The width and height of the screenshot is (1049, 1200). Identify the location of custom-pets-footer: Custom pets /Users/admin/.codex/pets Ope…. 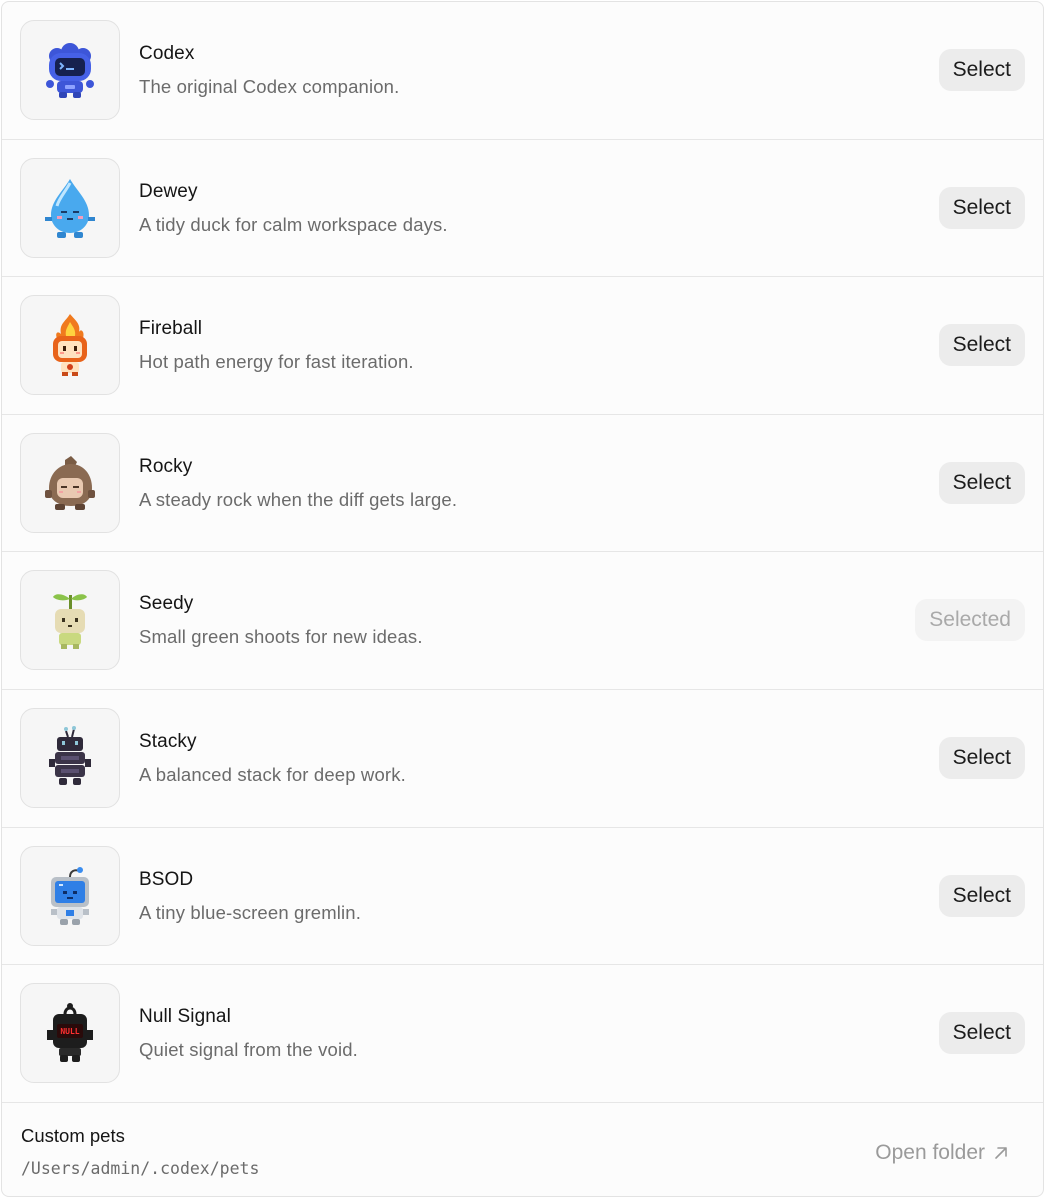
(522, 1149).